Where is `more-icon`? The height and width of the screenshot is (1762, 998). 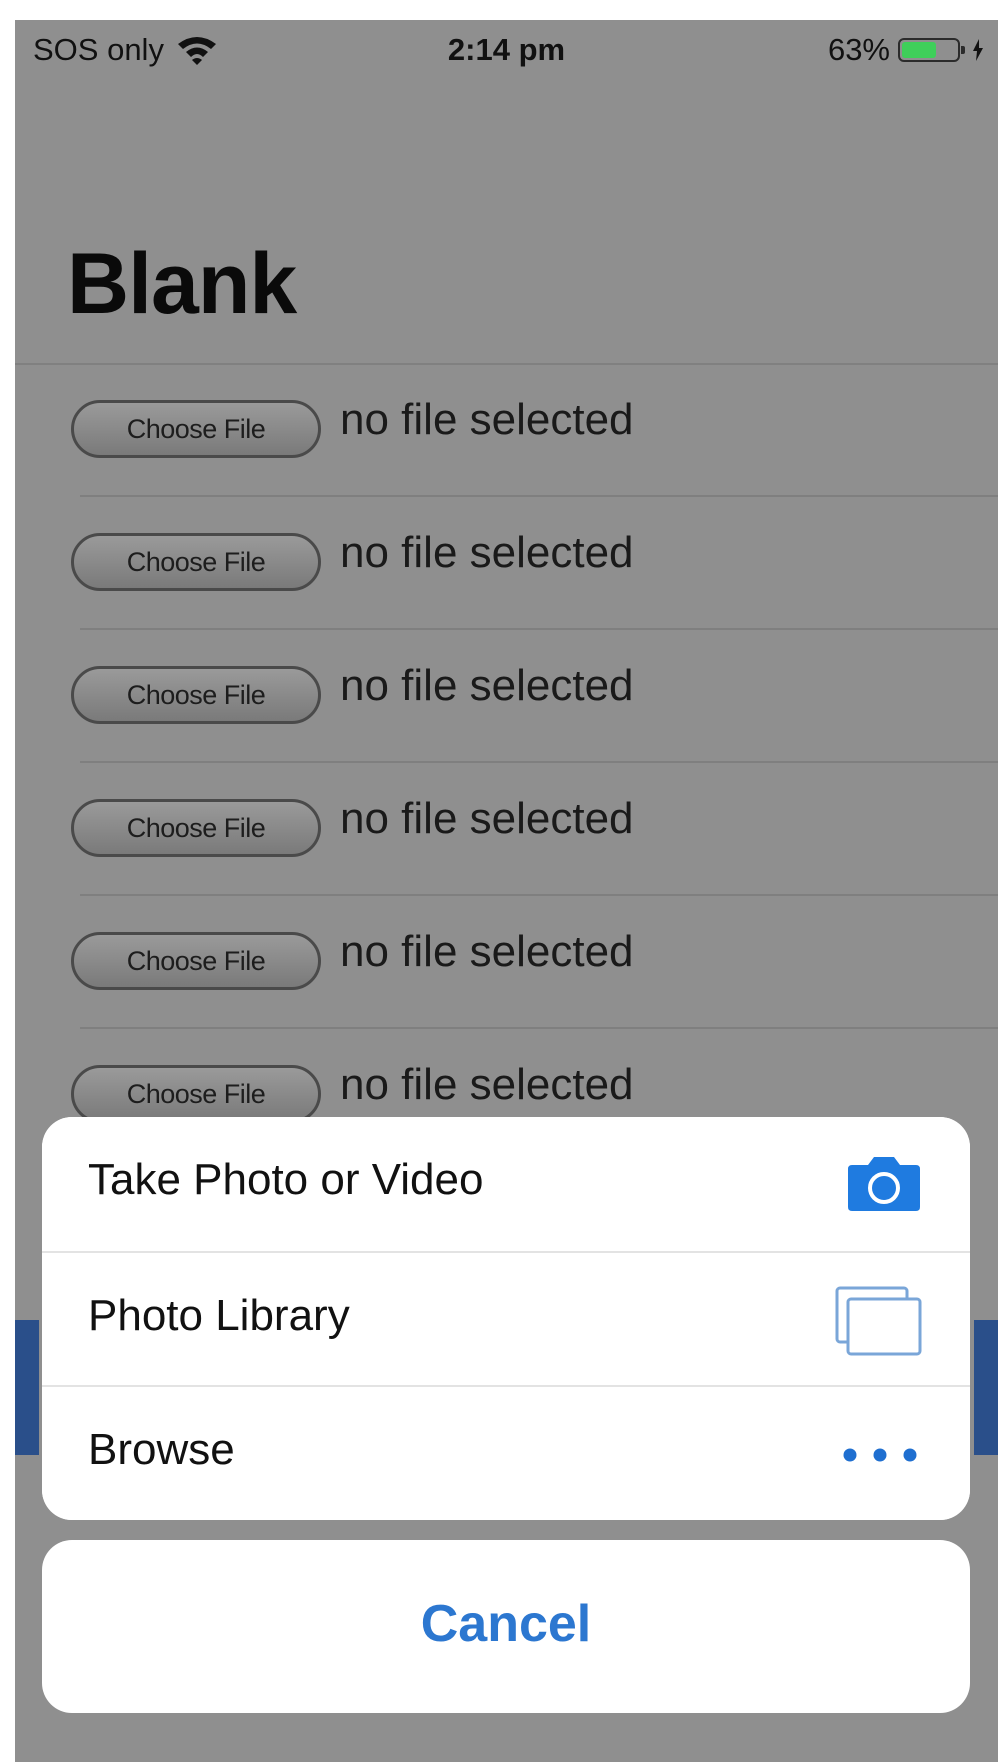 more-icon is located at coordinates (880, 1455).